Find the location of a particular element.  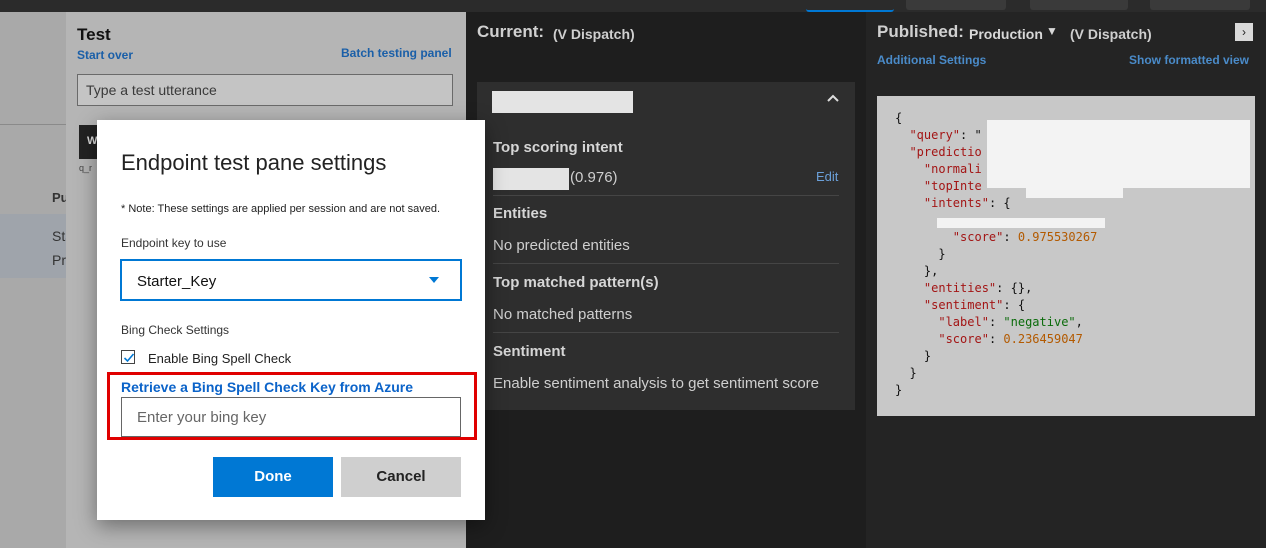

endpoint-key-label: Endpoint key to use is located at coordinates (174, 243).